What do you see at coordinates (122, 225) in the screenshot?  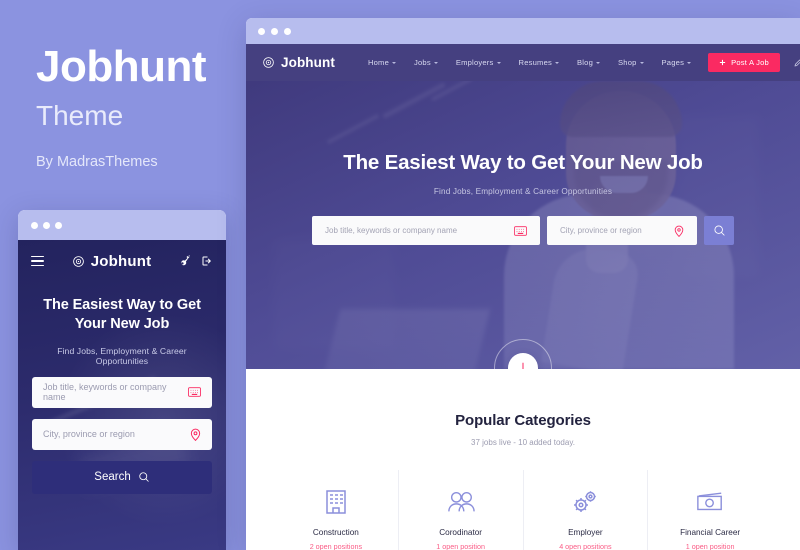 I see `mobile-window-chrome` at bounding box center [122, 225].